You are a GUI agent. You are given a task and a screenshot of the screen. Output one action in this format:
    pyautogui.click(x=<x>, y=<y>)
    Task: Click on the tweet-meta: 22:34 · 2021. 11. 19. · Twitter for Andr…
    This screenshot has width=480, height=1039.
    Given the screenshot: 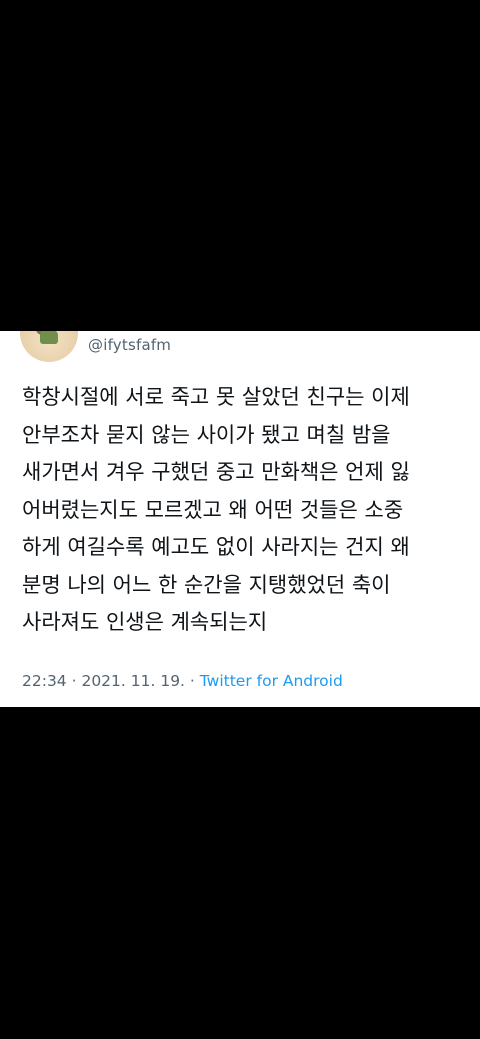 What is the action you would take?
    pyautogui.click(x=182, y=681)
    